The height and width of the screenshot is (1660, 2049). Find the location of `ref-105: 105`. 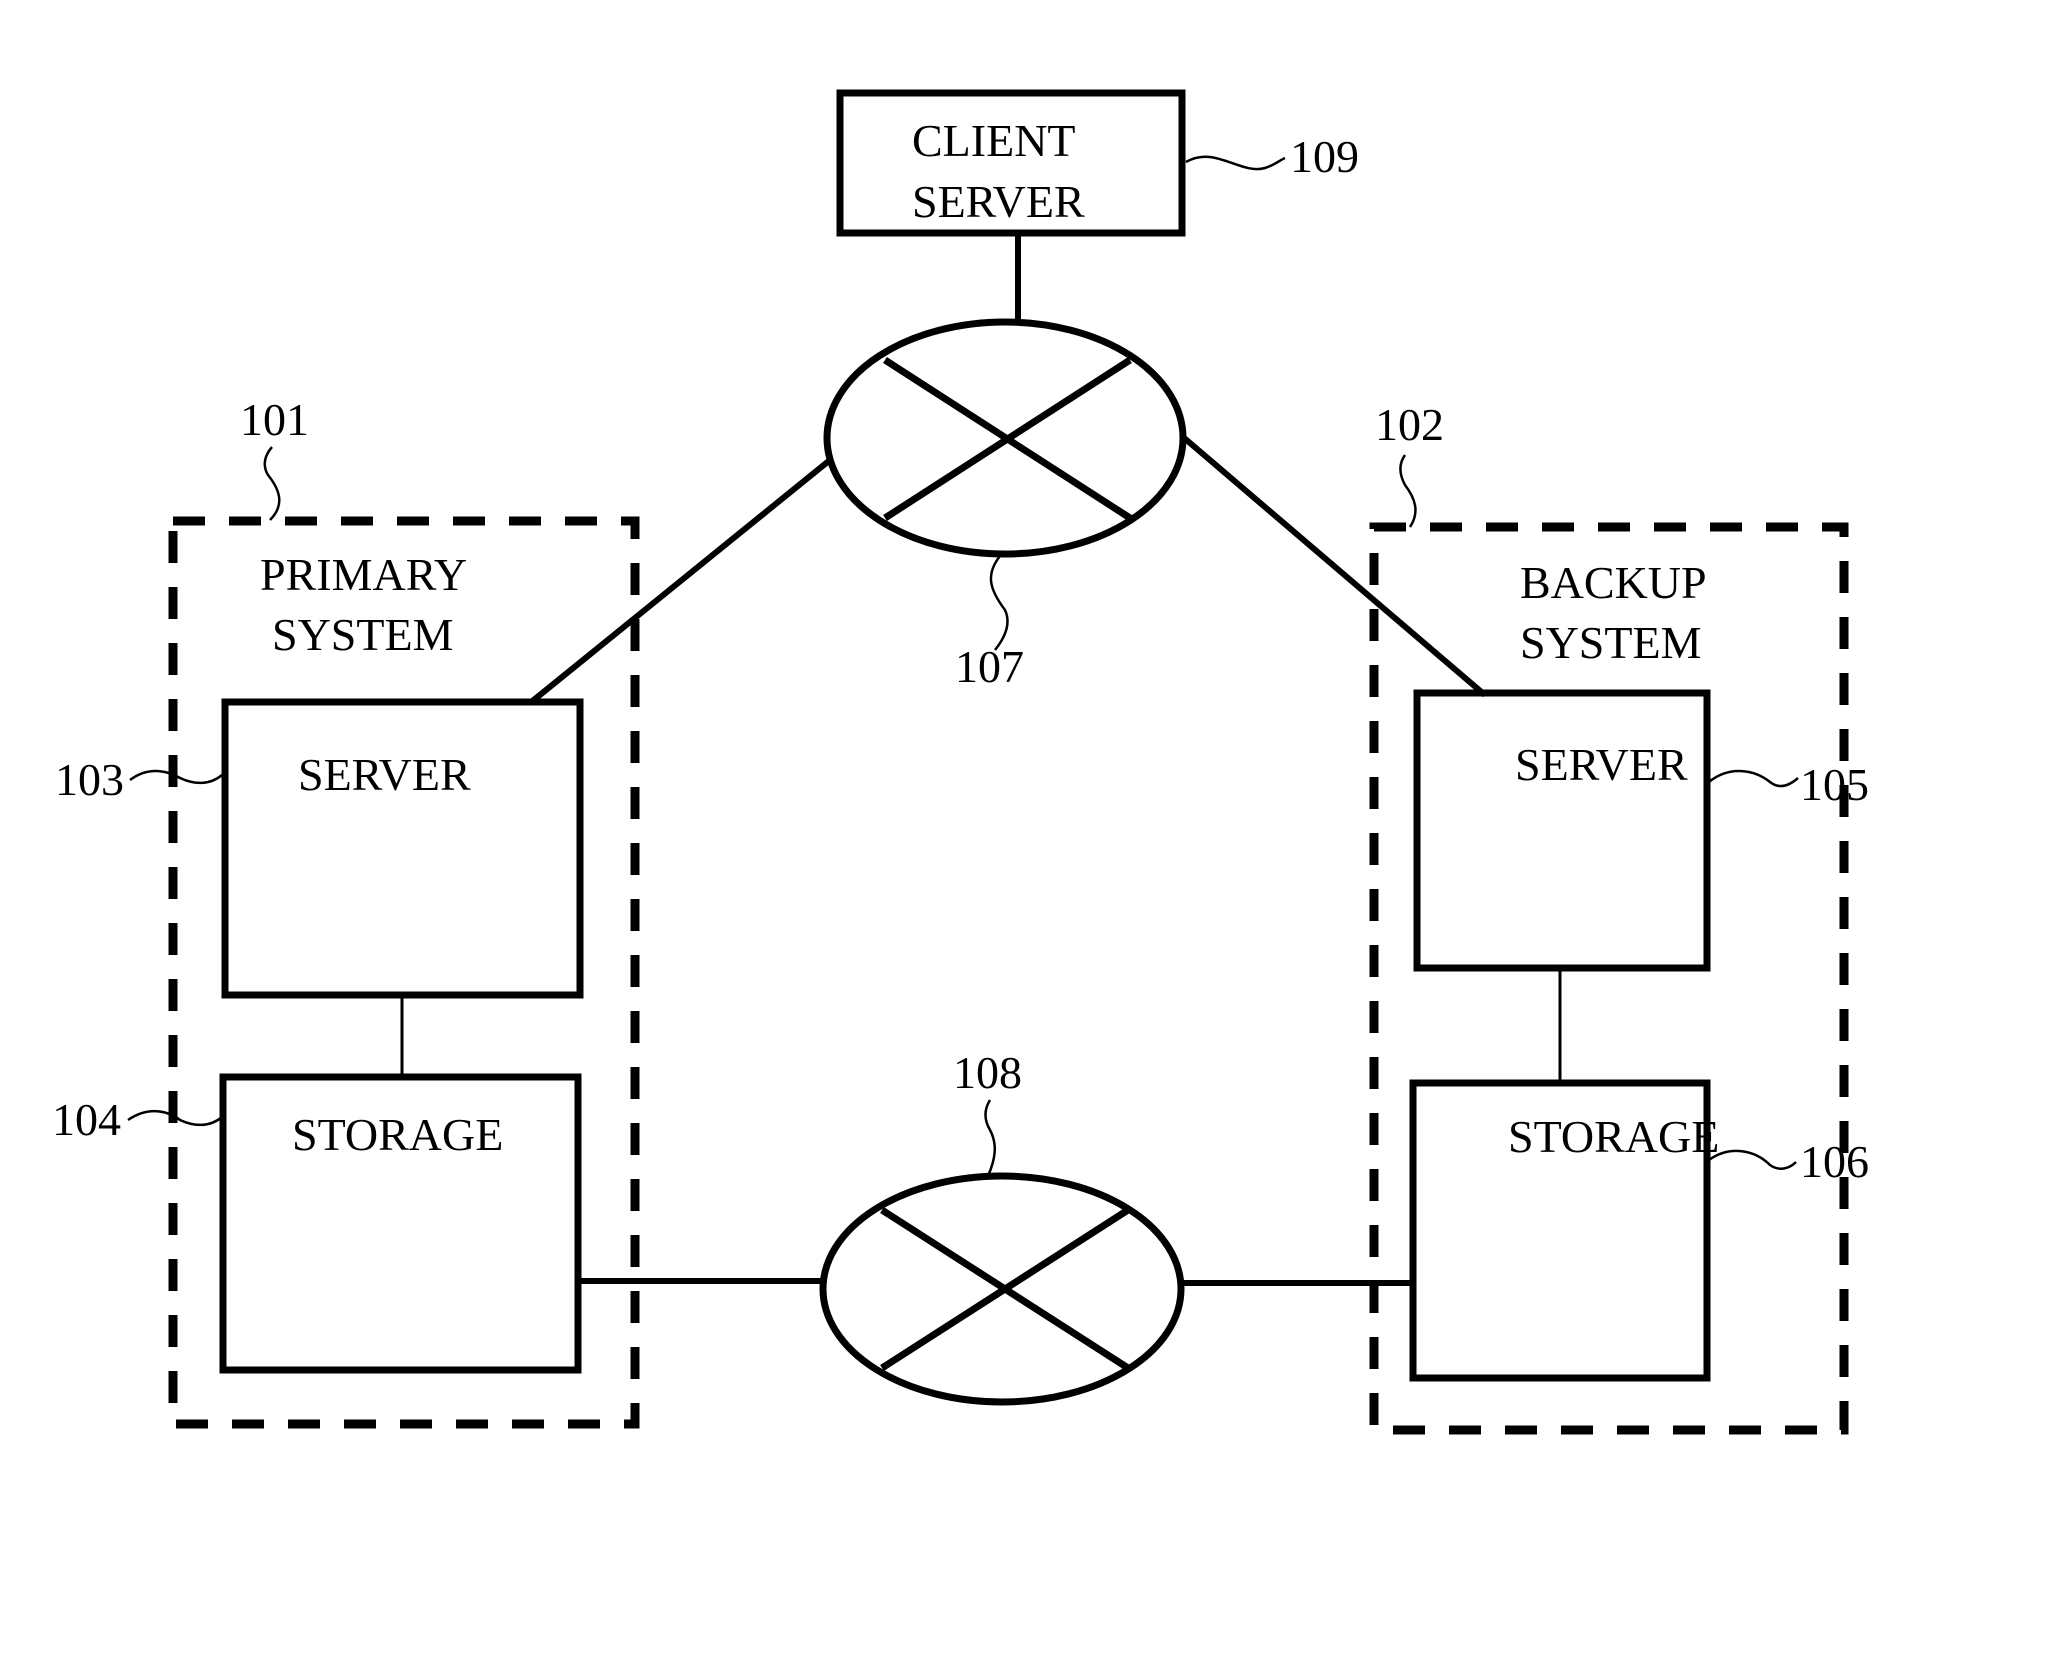

ref-105: 105 is located at coordinates (1834, 784).